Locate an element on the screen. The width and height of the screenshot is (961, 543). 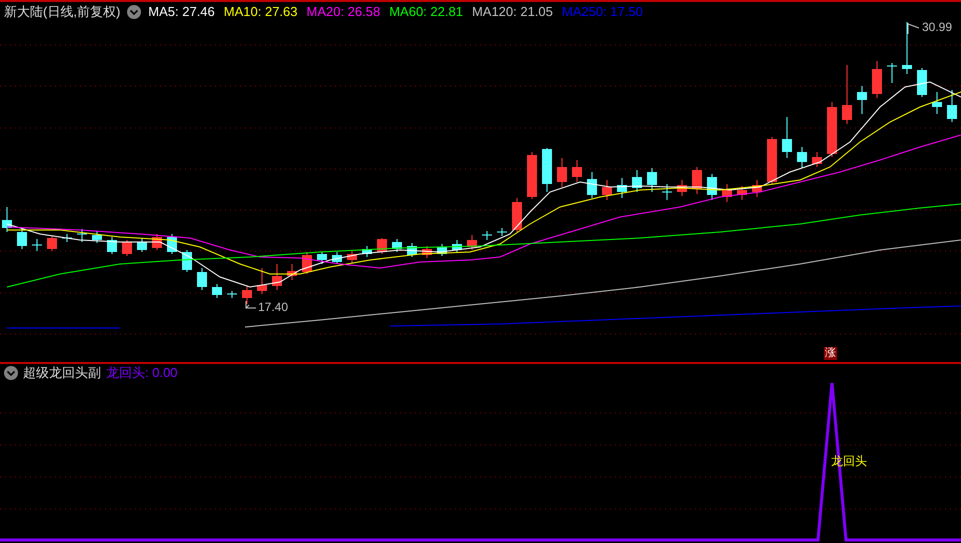
moving-average-value: MA5: 27.46 is located at coordinates (181, 12).